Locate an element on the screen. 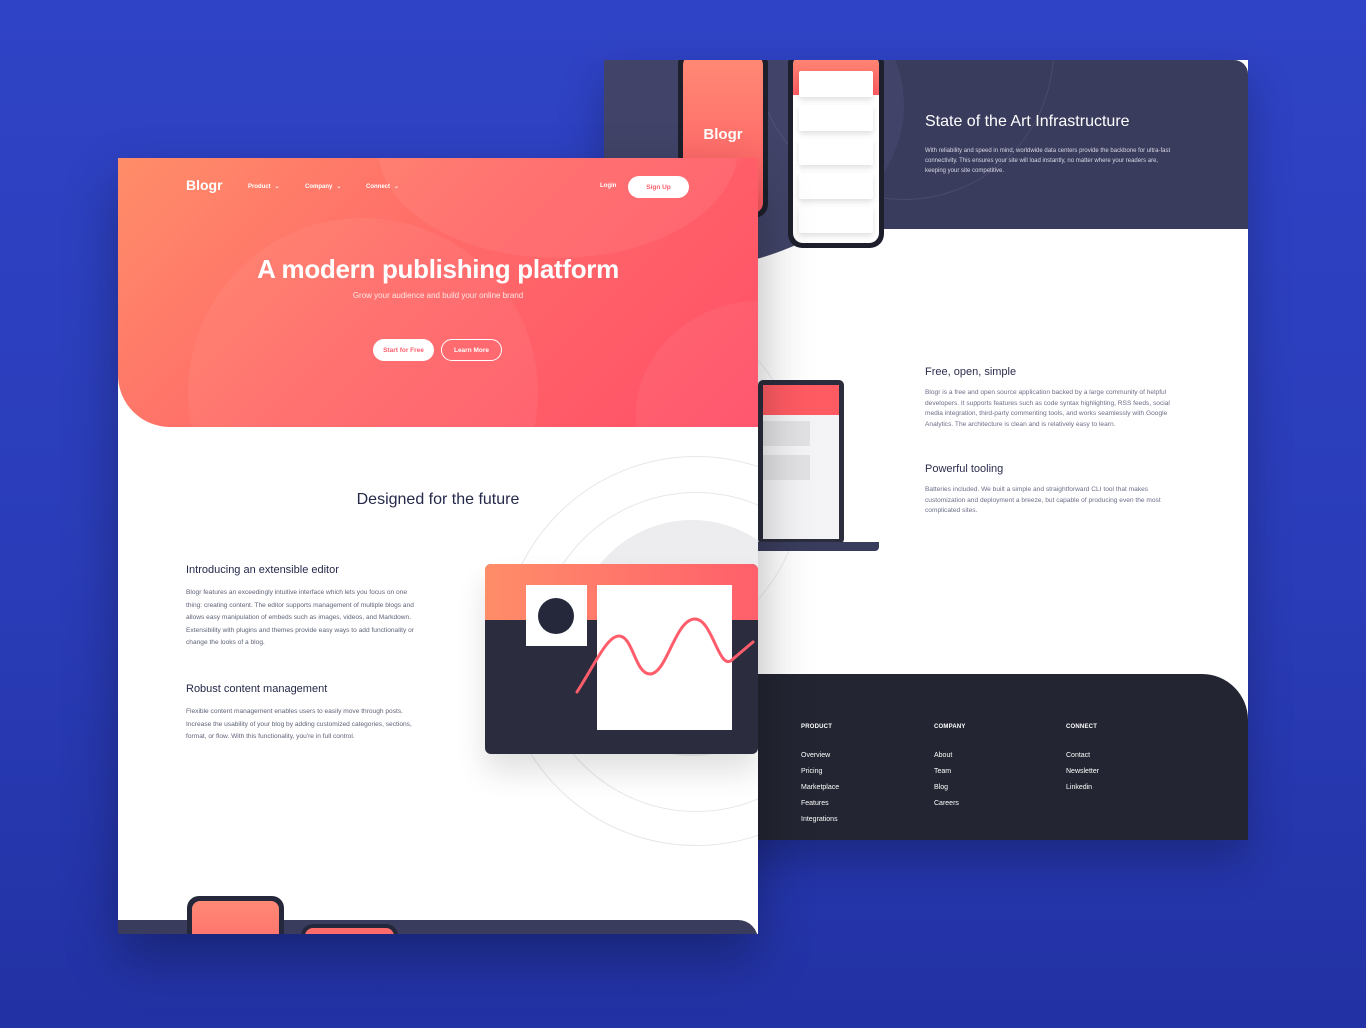 This screenshot has height=1028, width=1366. editor-illustration is located at coordinates (621, 659).